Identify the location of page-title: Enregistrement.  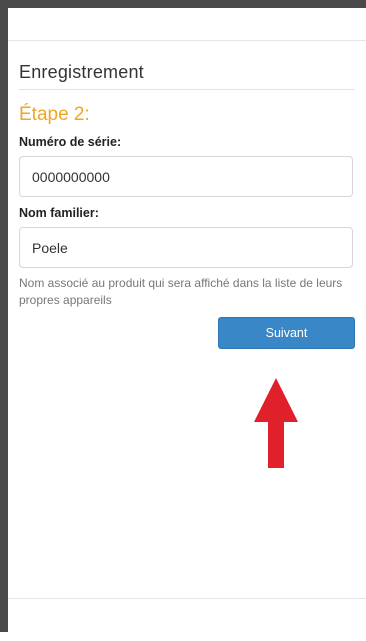
(187, 76).